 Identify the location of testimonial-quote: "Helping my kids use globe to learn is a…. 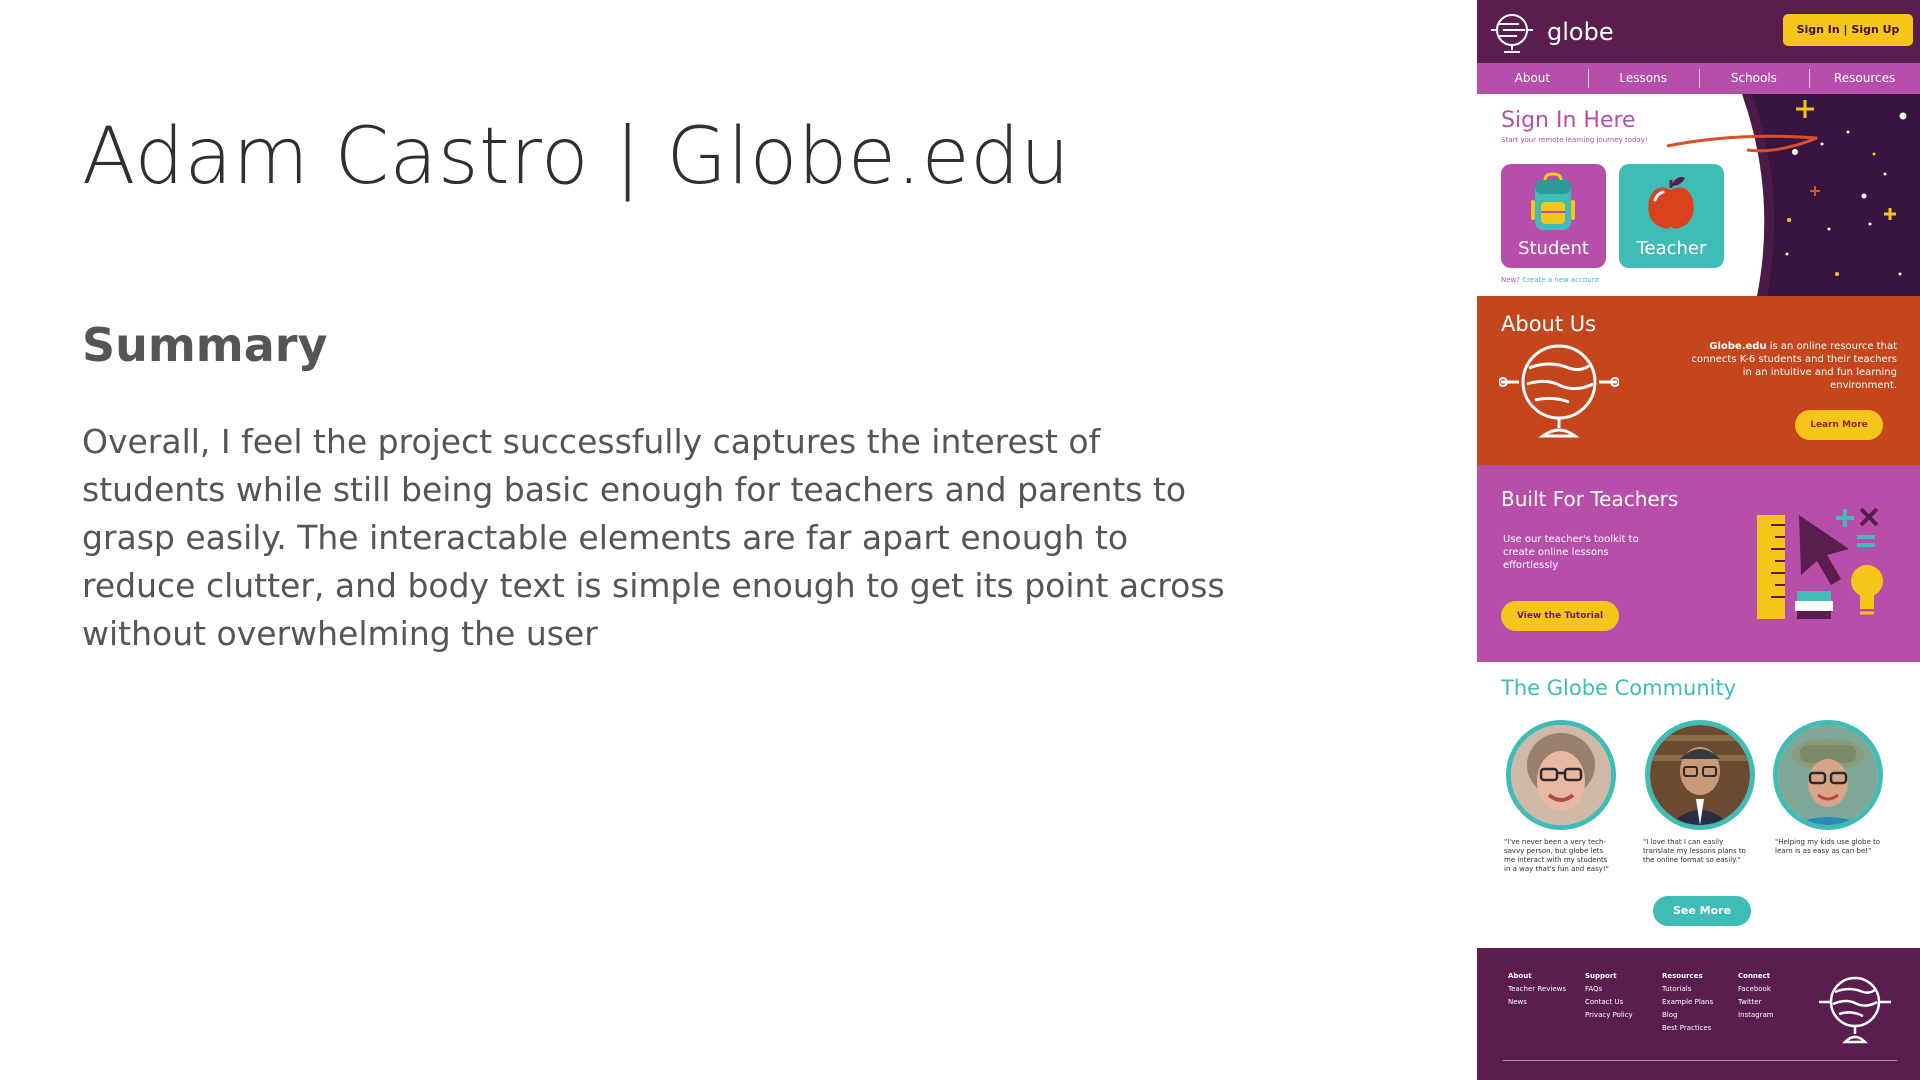
(1828, 846).